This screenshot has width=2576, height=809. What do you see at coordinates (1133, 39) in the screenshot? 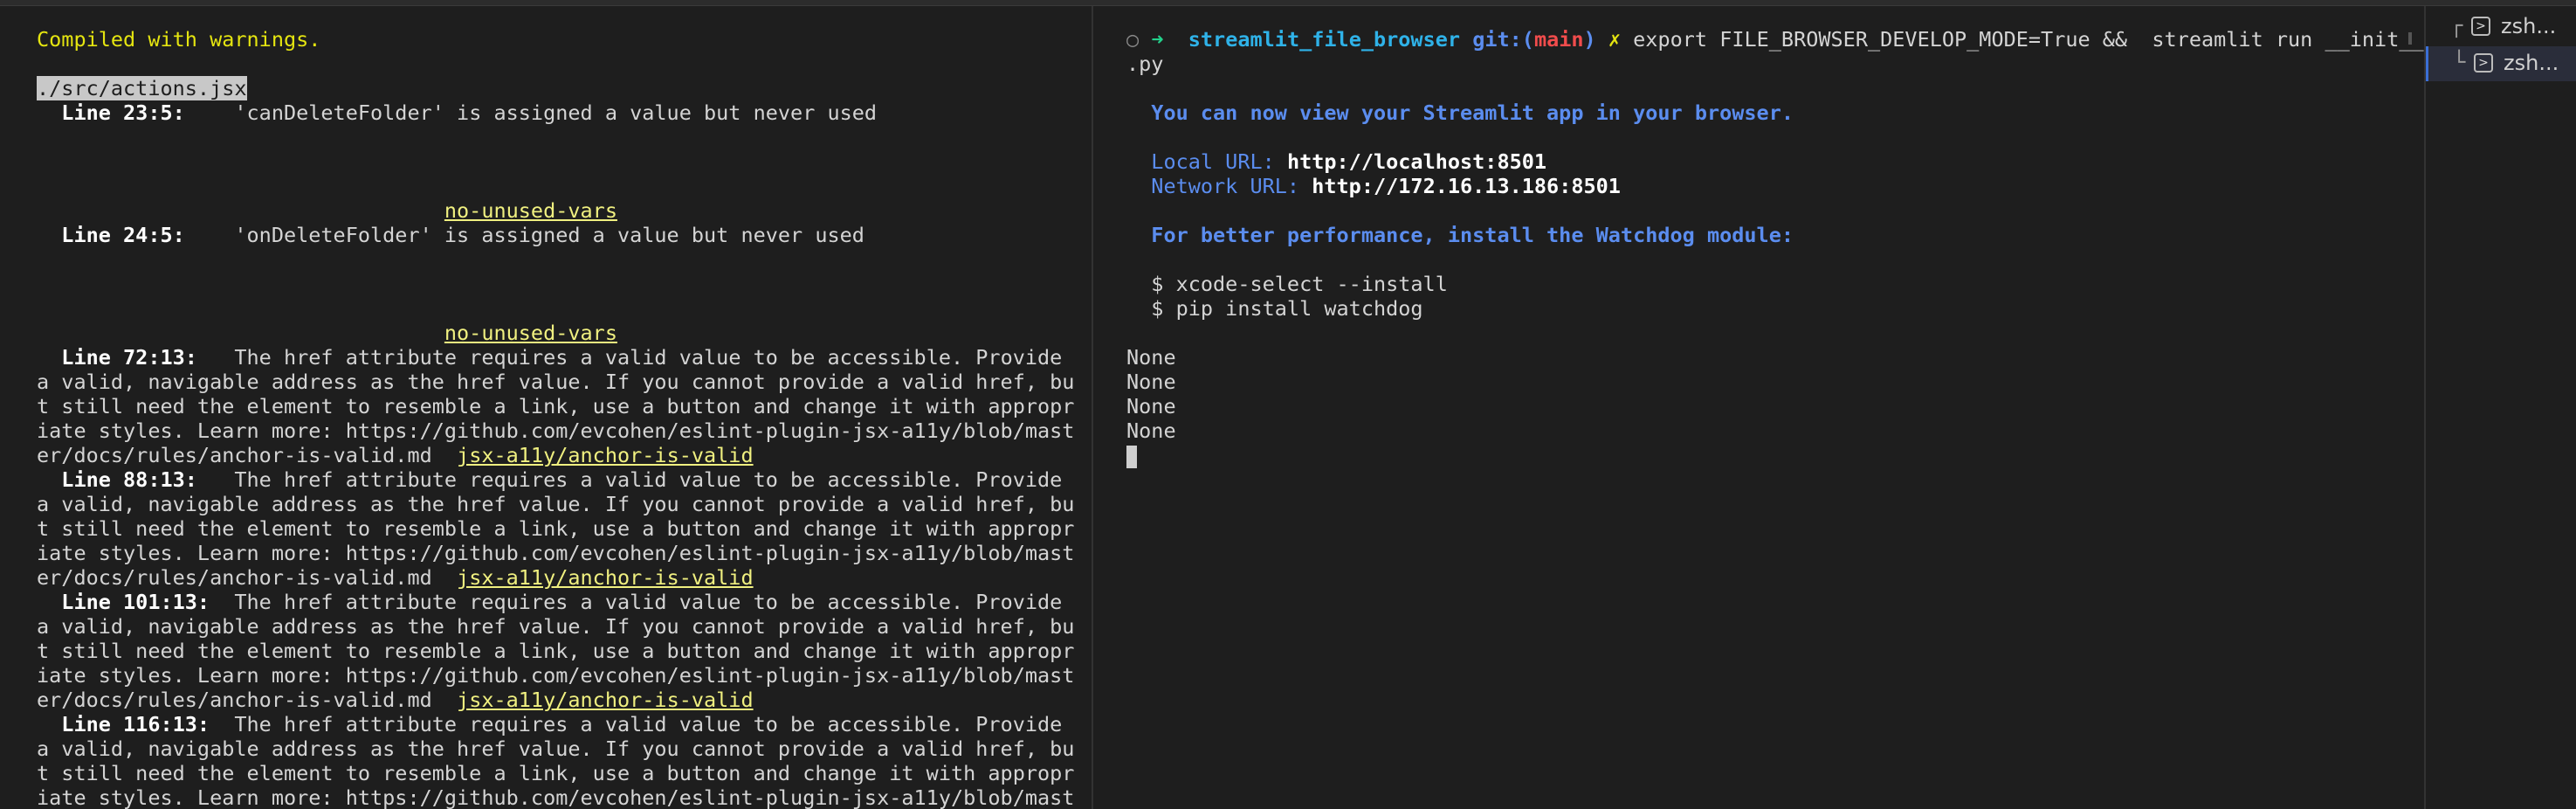
I see `prompt-status-icon: ○` at bounding box center [1133, 39].